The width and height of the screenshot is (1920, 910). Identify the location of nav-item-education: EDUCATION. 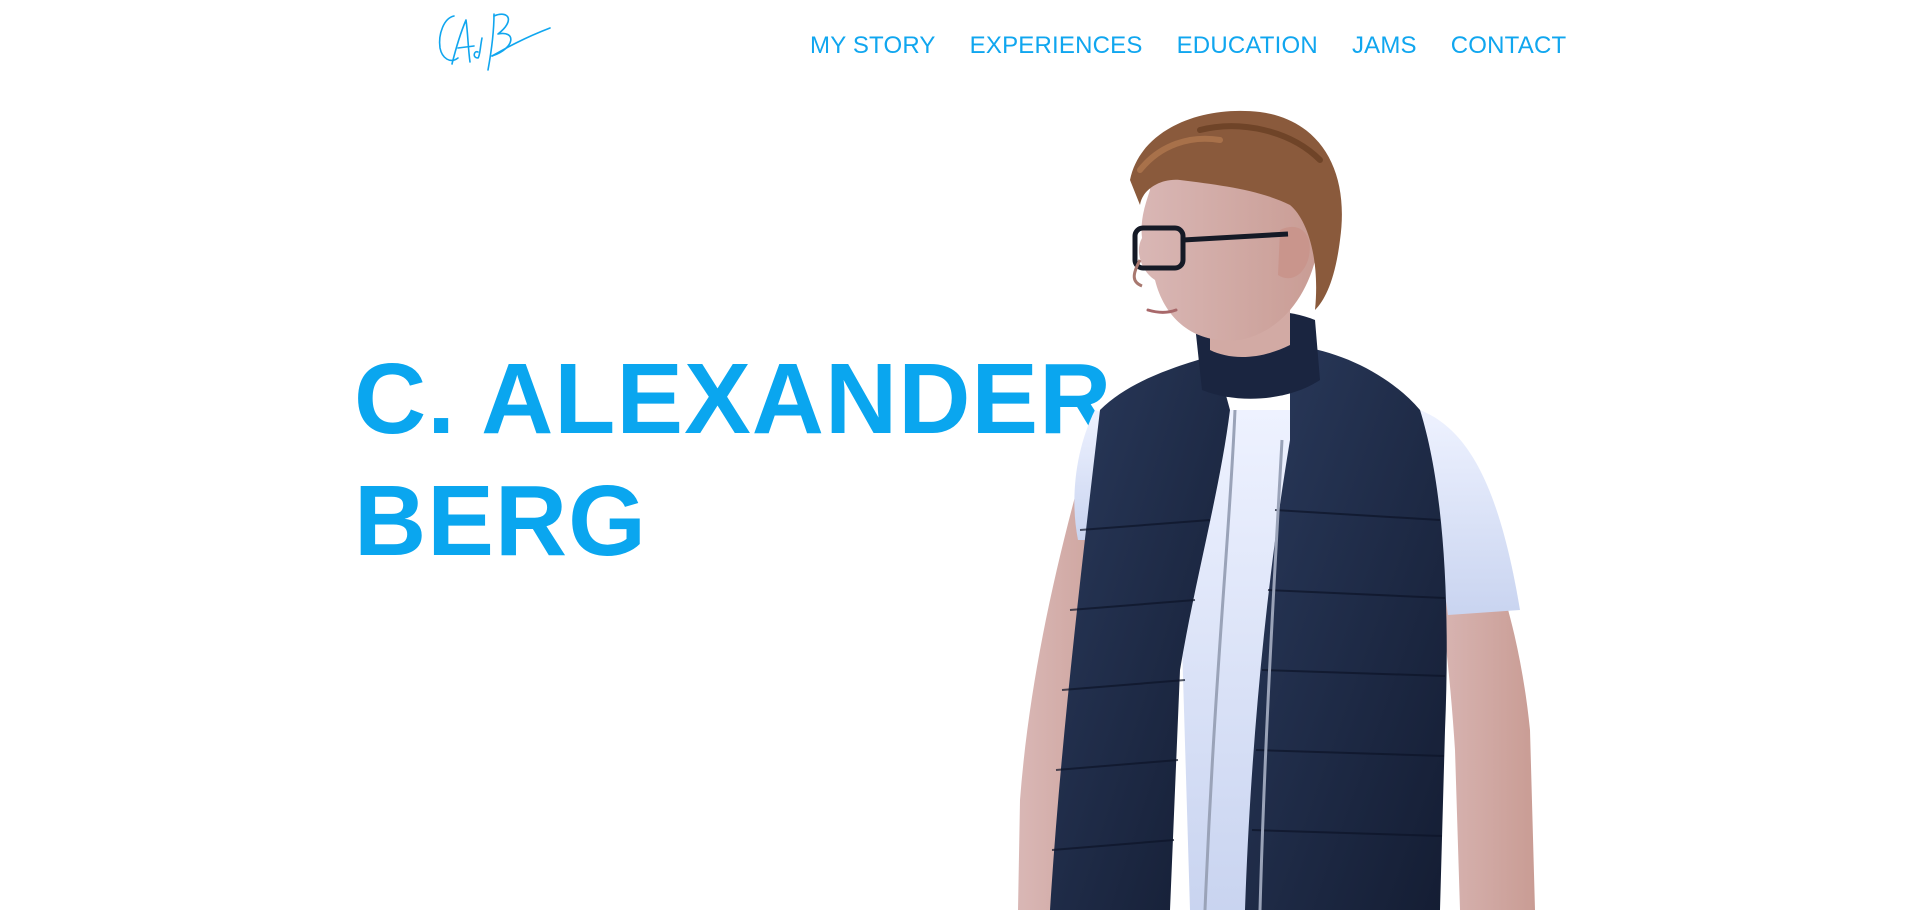
(1247, 46).